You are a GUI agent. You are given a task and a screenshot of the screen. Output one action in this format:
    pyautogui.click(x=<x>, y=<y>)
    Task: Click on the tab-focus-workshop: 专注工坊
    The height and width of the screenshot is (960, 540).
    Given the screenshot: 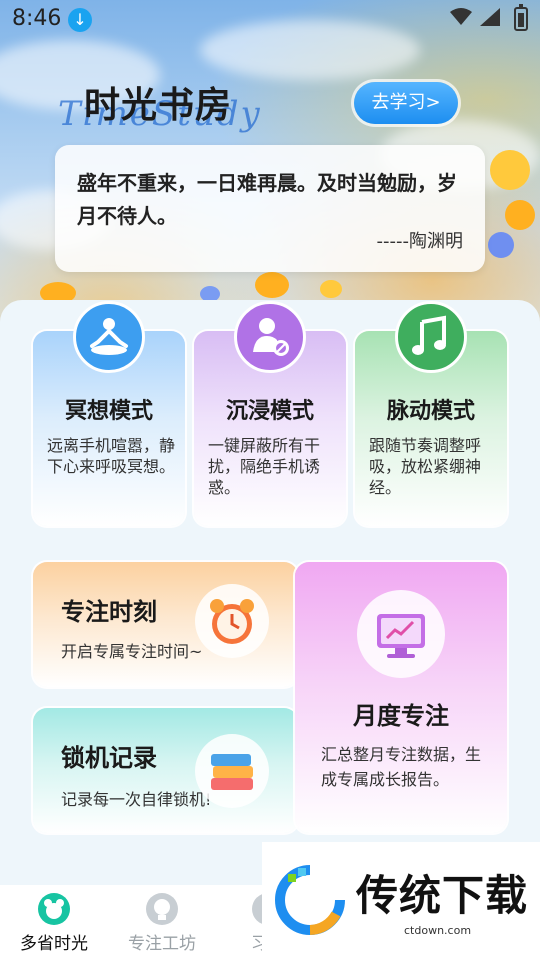 What is the action you would take?
    pyautogui.click(x=162, y=922)
    